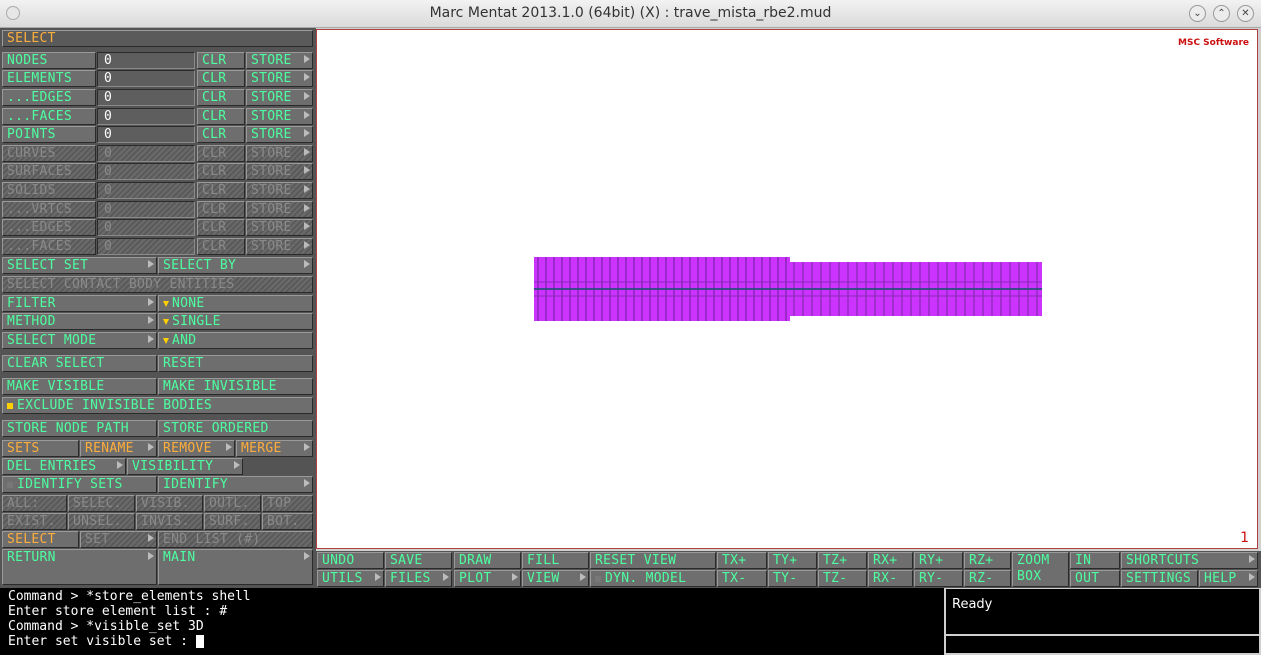  I want to click on select-mode-dropdown: AND, so click(235, 340).